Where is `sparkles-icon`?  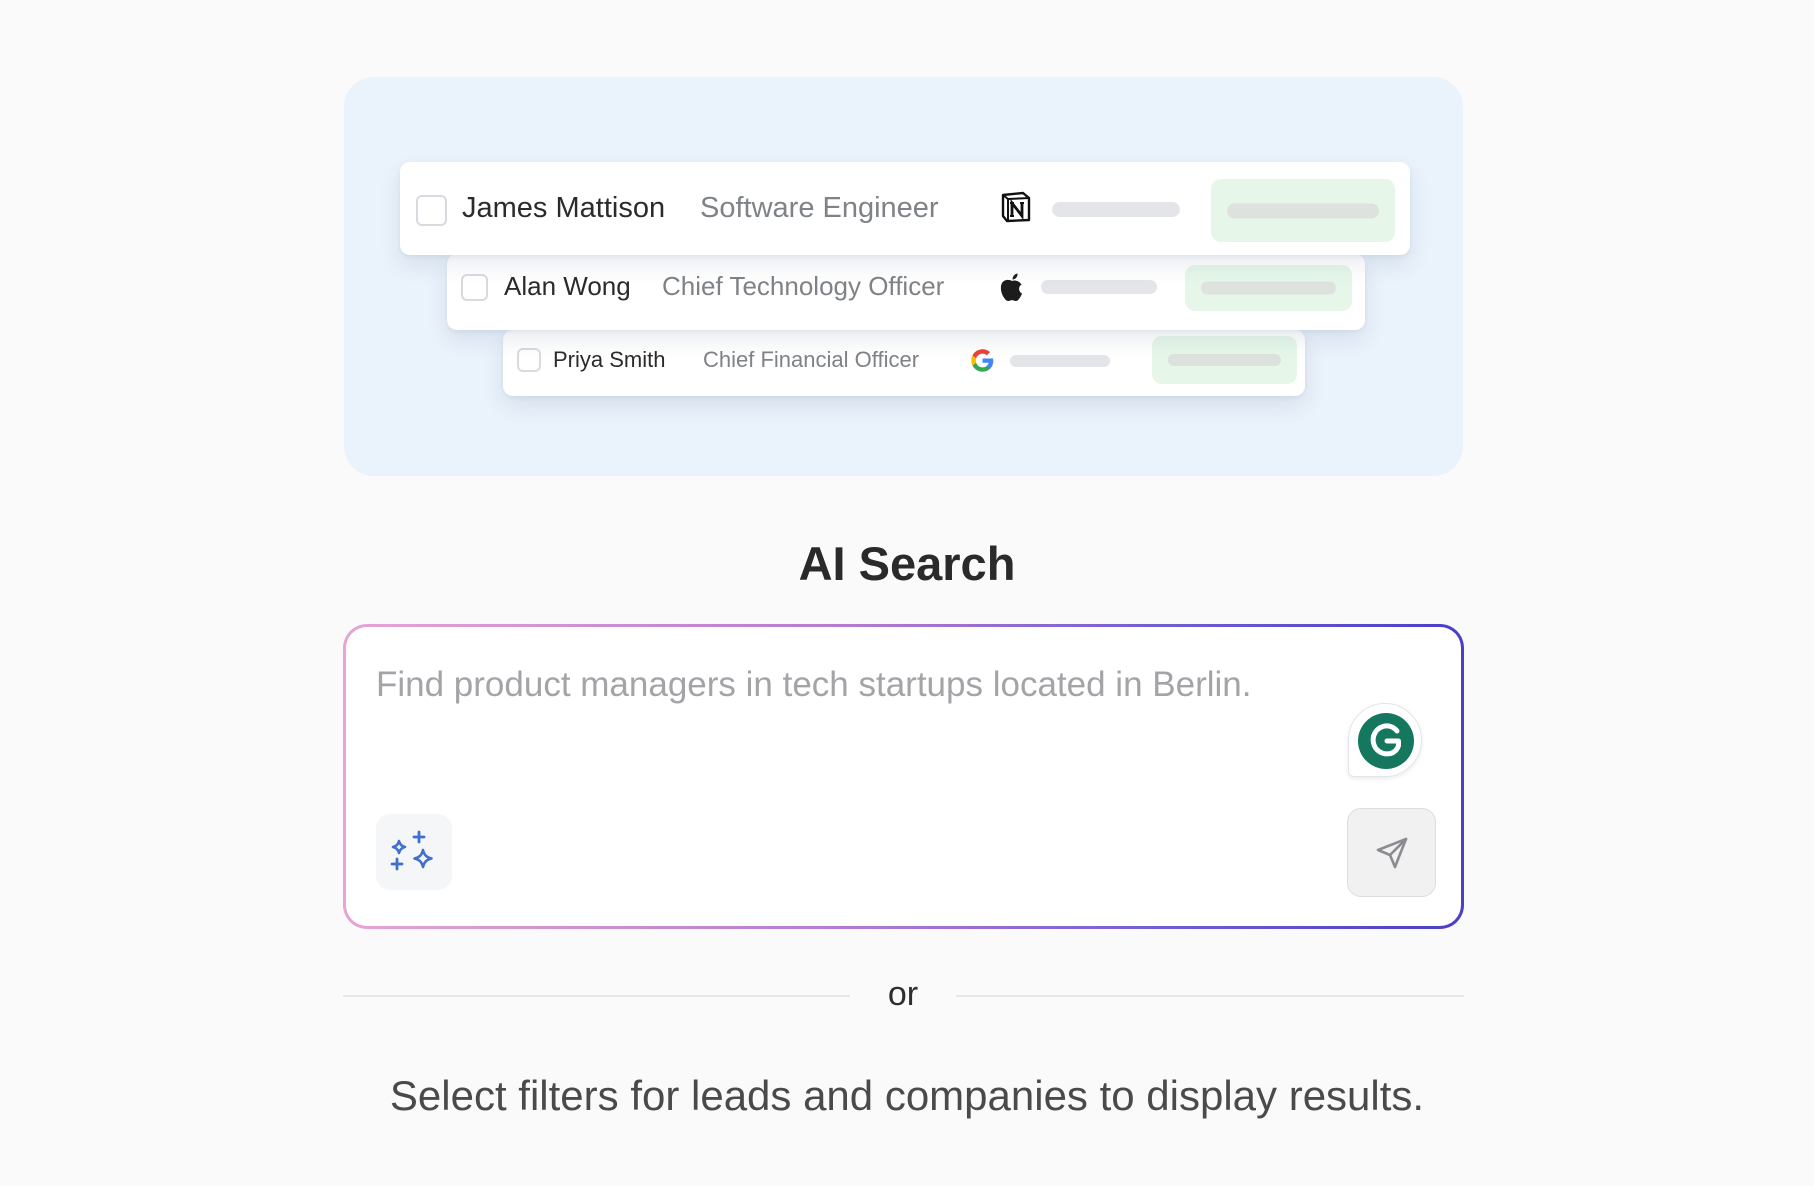 sparkles-icon is located at coordinates (411, 850).